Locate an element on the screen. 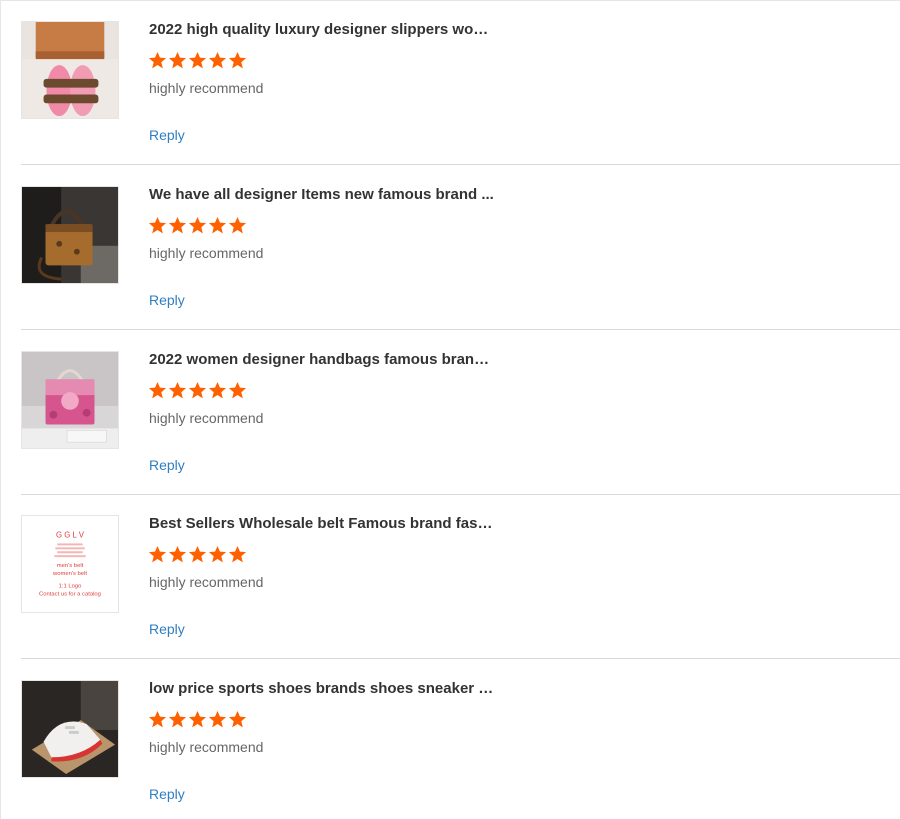  thumbnail-line-4: Contact us for a catalog is located at coordinates (70, 594).